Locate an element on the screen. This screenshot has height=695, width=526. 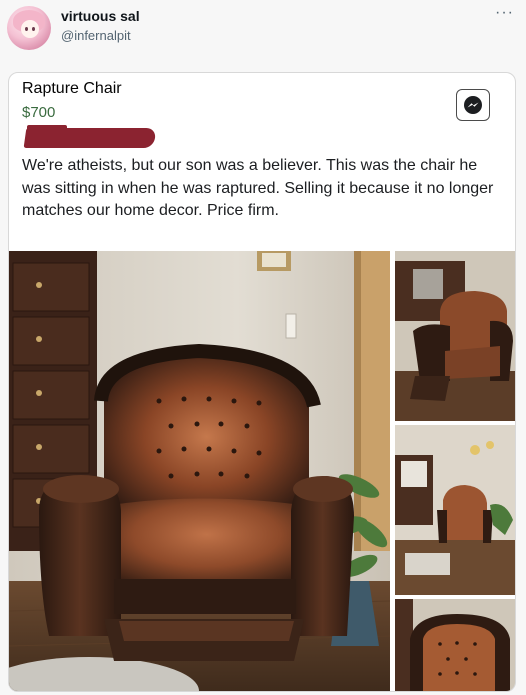
listing-price: $700 is located at coordinates (39, 112).